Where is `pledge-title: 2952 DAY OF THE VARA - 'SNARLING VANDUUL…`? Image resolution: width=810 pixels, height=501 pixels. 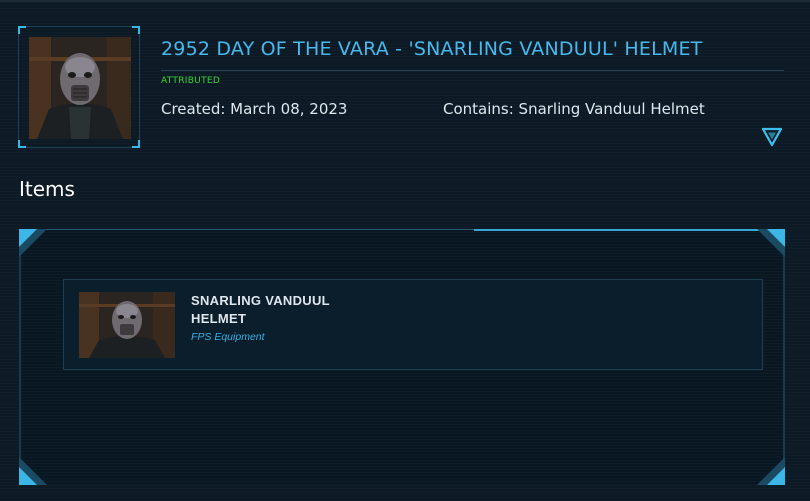 pledge-title: 2952 DAY OF THE VARA - 'SNARLING VANDUUL… is located at coordinates (432, 49).